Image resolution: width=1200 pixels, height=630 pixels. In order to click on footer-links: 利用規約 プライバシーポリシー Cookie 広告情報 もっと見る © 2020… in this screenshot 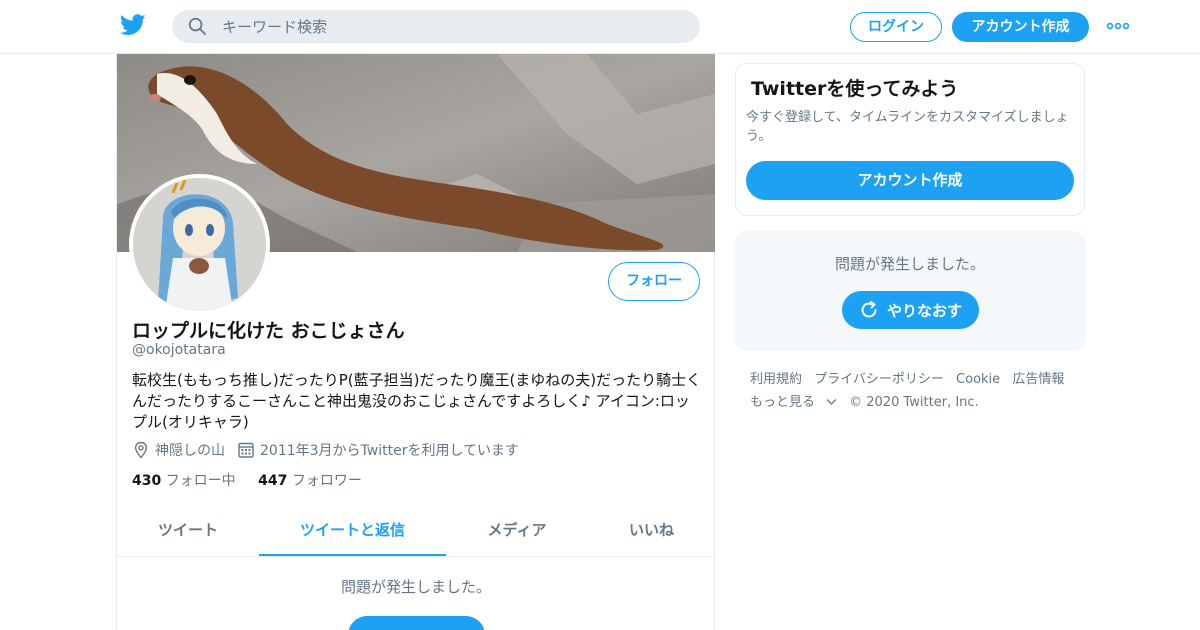, I will do `click(915, 391)`.